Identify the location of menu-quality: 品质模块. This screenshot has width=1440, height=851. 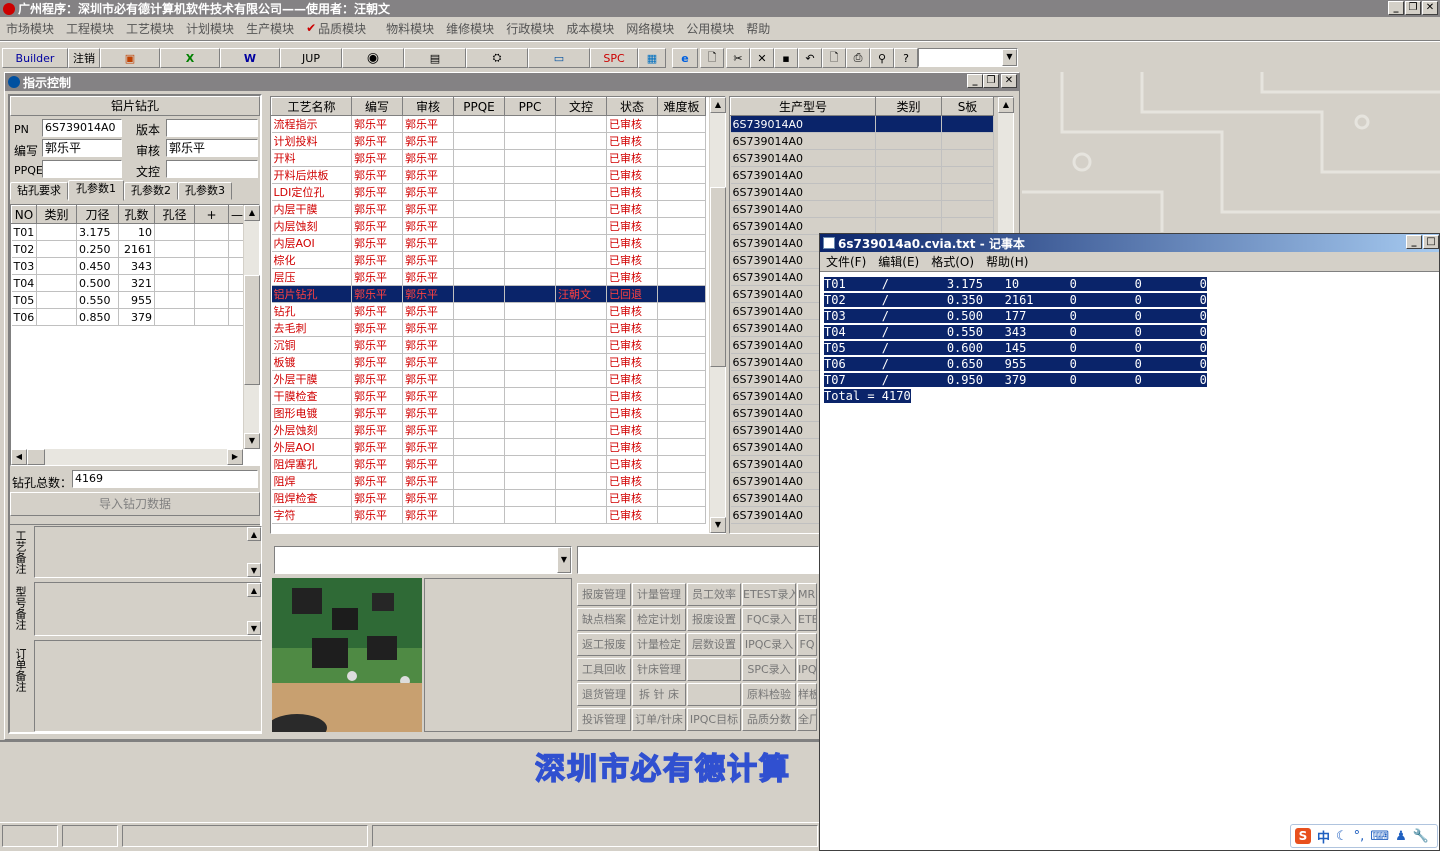
(342, 28).